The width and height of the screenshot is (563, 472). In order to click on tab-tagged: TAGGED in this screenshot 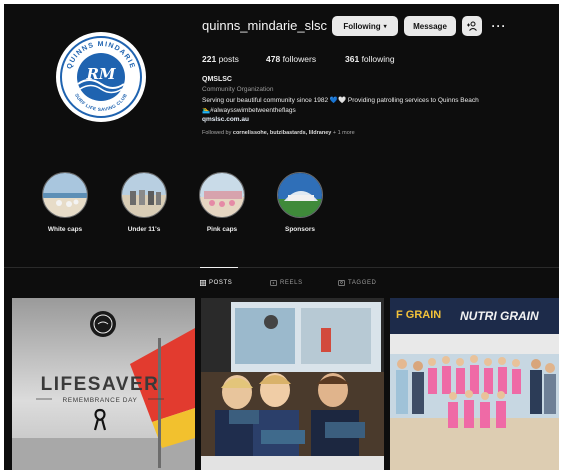, I will do `click(357, 283)`.